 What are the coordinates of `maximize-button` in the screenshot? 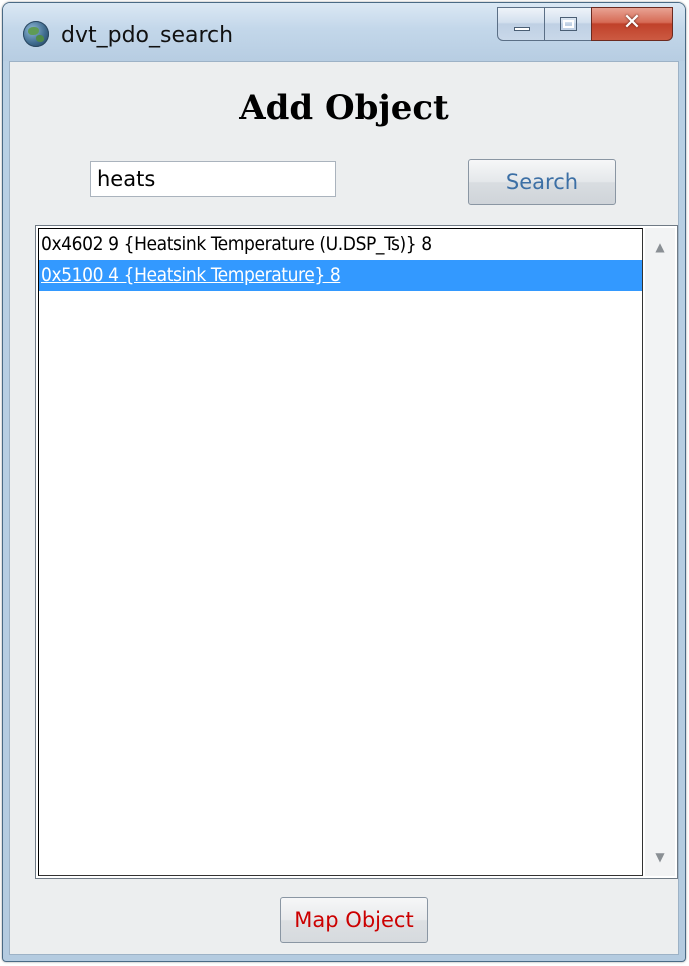 It's located at (568, 24).